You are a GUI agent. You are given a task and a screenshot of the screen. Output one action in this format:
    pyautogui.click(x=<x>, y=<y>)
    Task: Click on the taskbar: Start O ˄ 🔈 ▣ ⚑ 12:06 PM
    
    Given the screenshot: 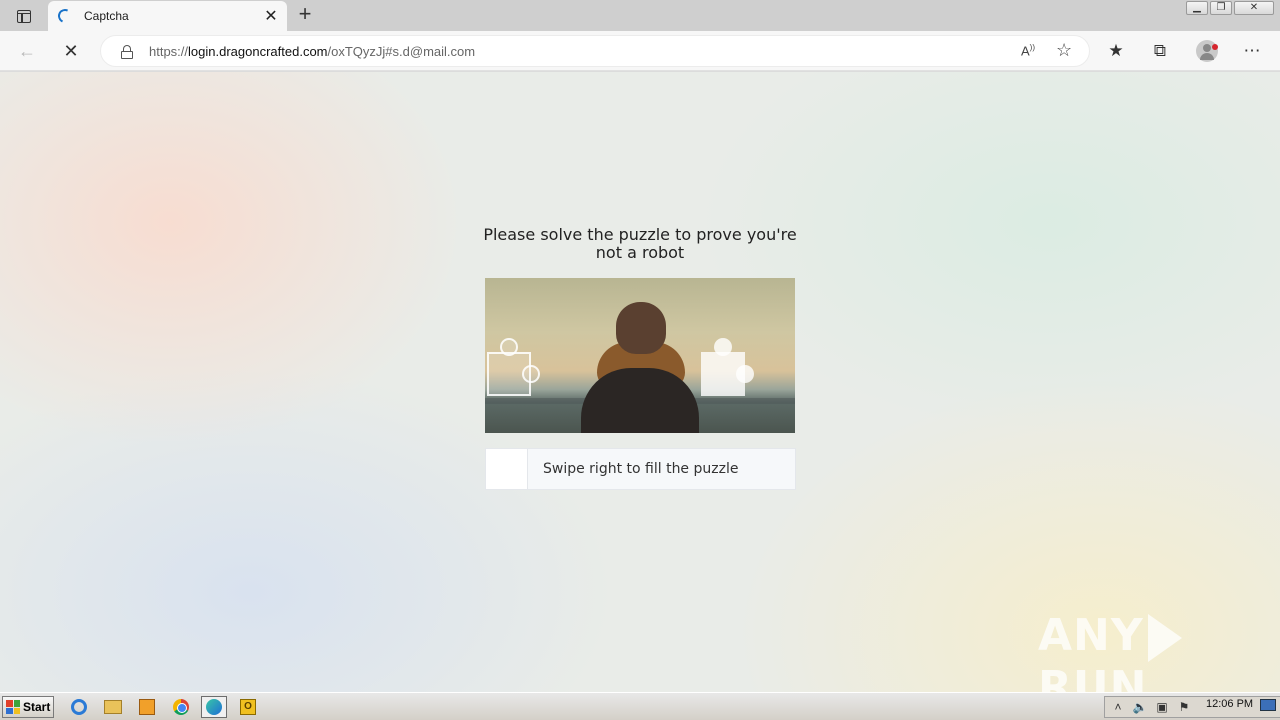 What is the action you would take?
    pyautogui.click(x=640, y=706)
    